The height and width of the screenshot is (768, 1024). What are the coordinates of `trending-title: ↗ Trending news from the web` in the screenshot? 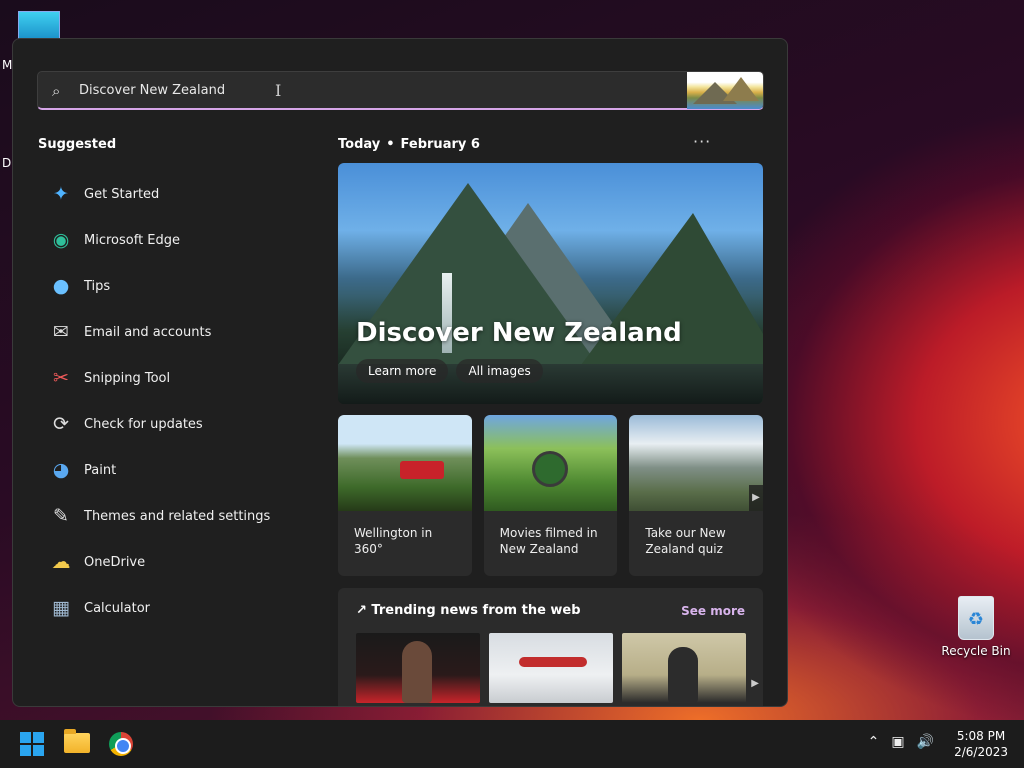 It's located at (468, 610).